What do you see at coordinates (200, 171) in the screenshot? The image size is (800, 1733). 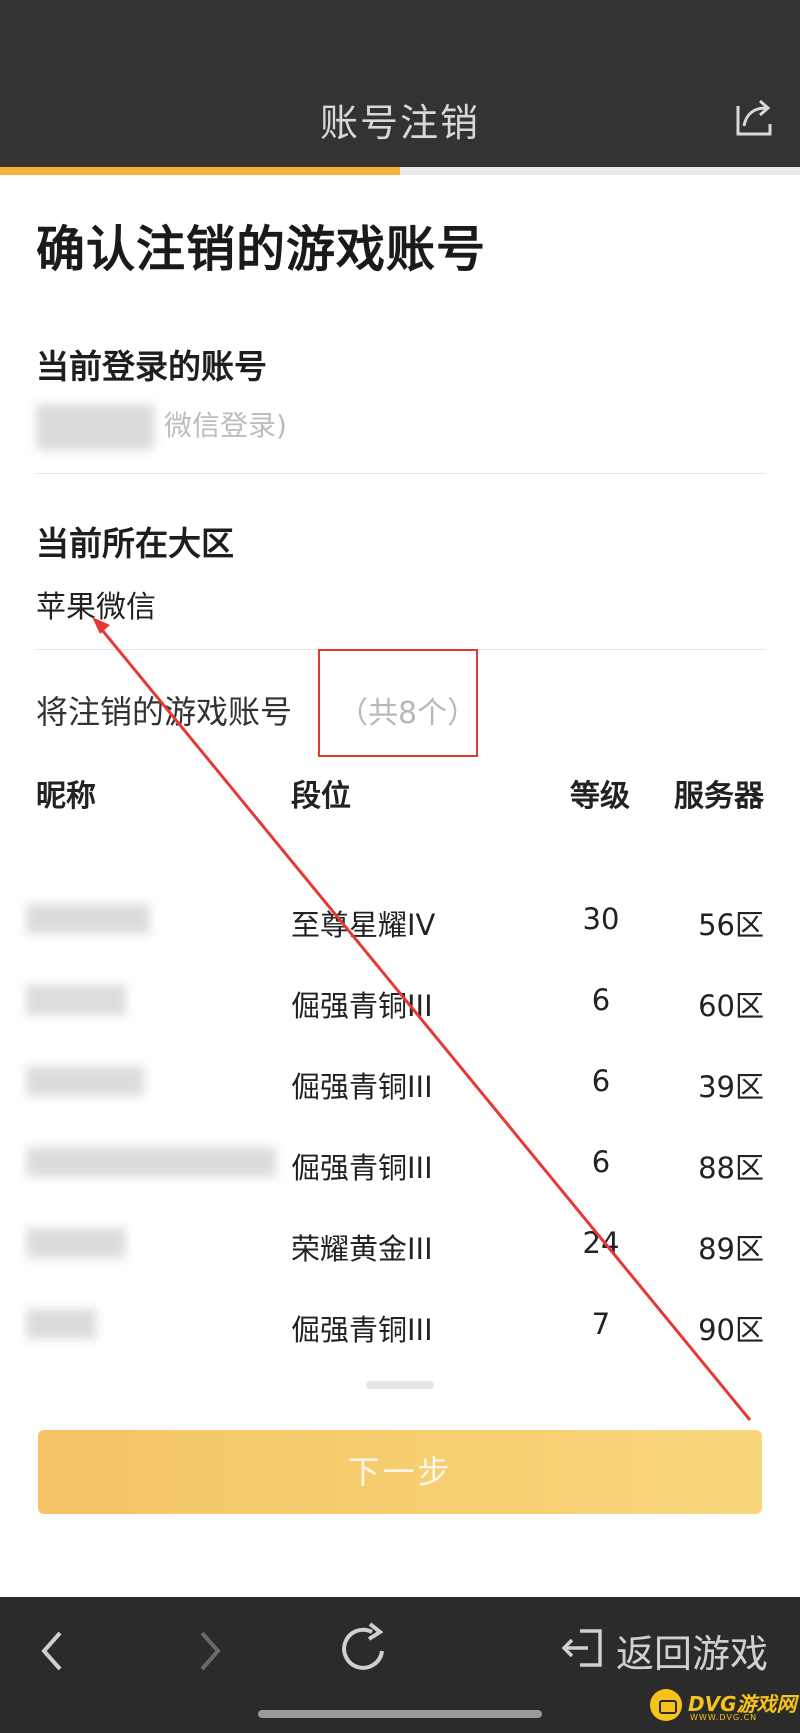 I see `progress-fill` at bounding box center [200, 171].